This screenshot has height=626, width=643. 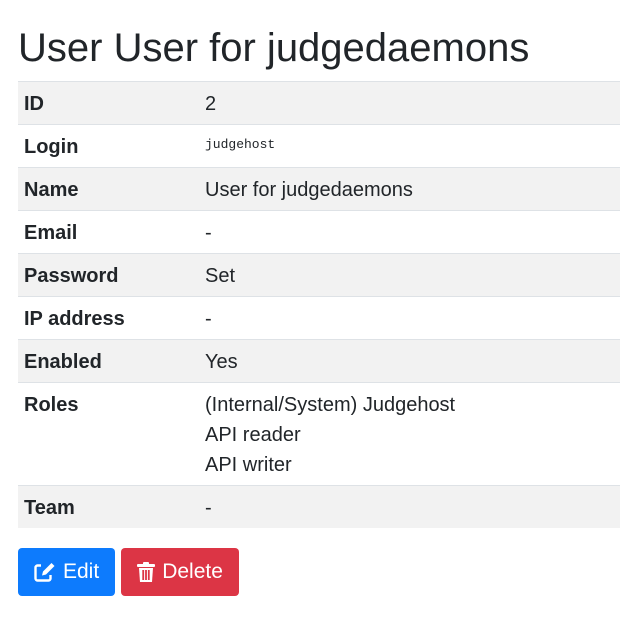 I want to click on row-label: Enabled, so click(x=63, y=362).